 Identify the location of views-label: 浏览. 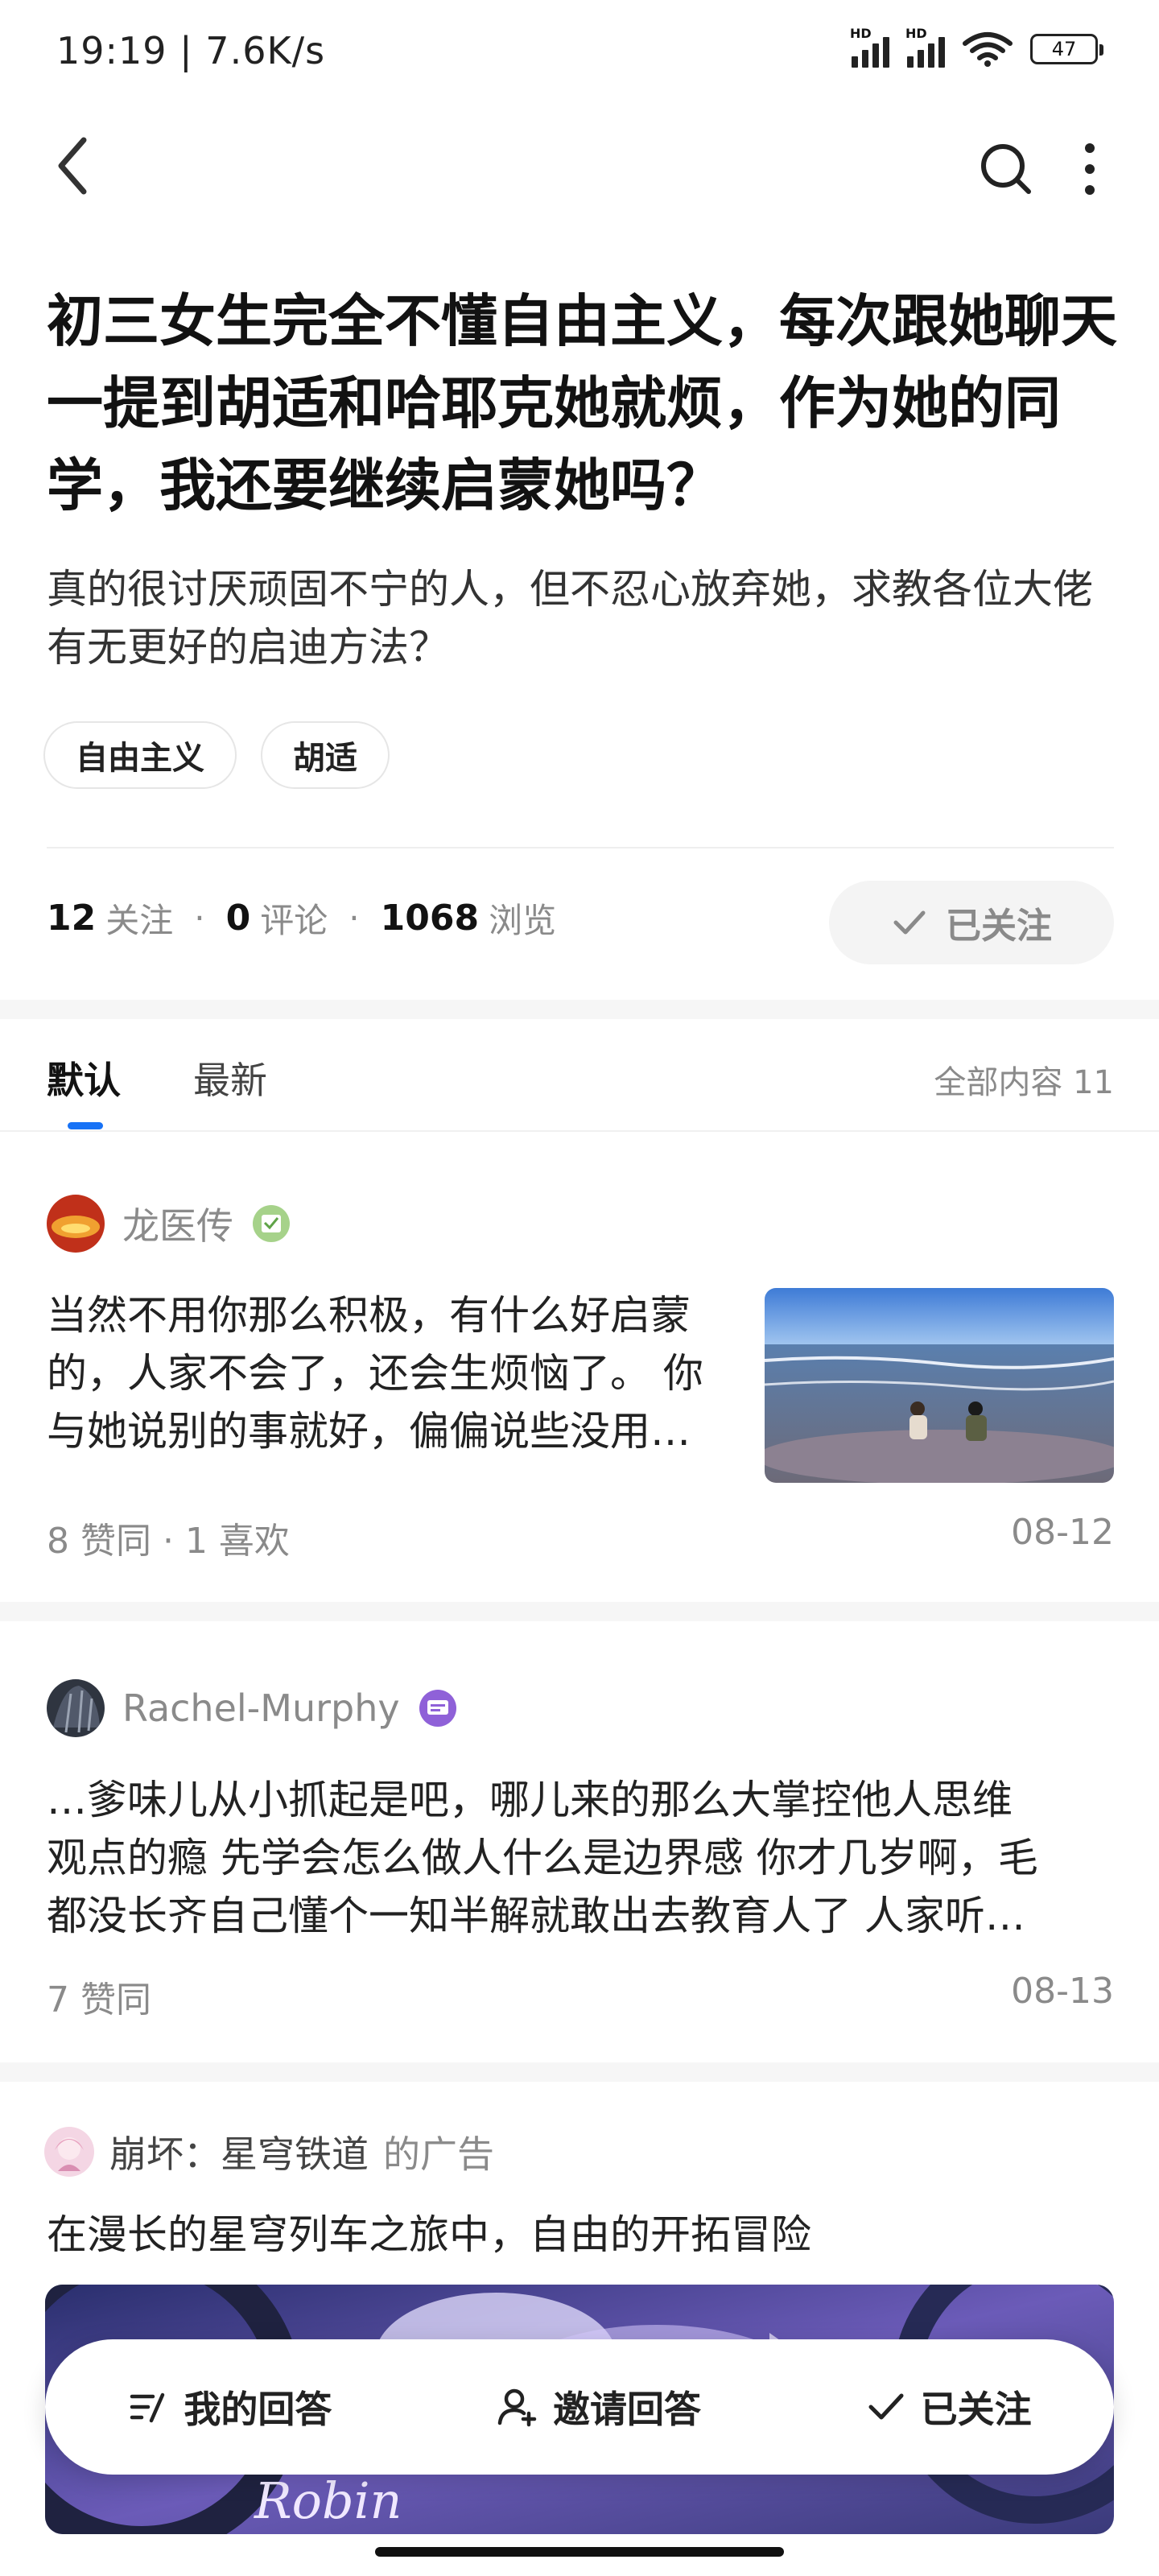
(523, 920).